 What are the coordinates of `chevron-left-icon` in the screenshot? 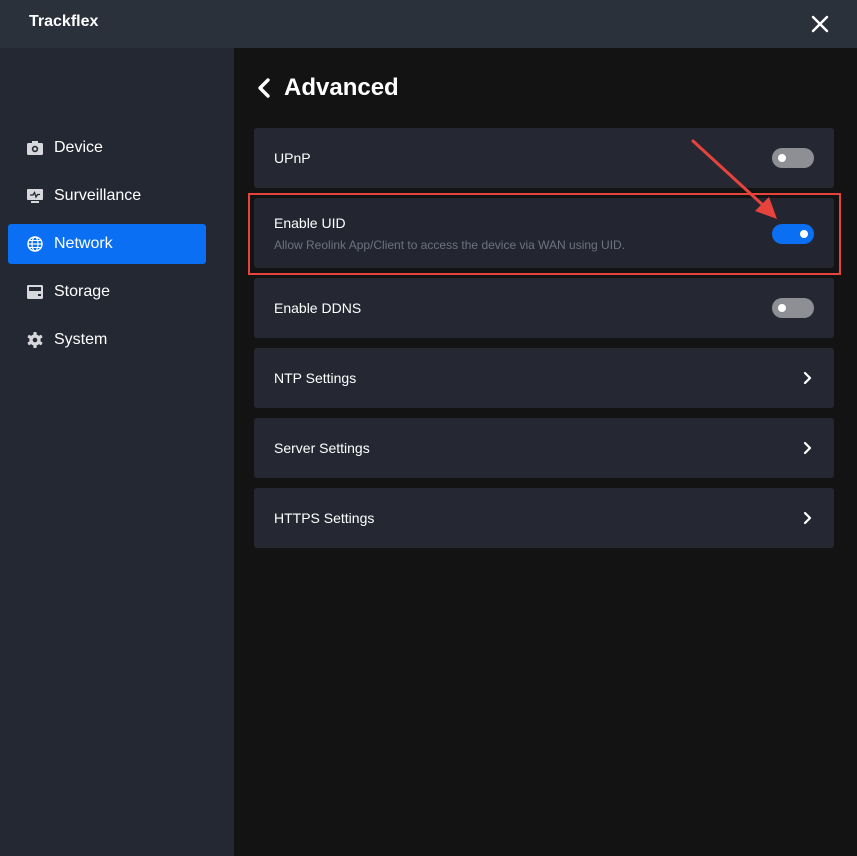 It's located at (264, 88).